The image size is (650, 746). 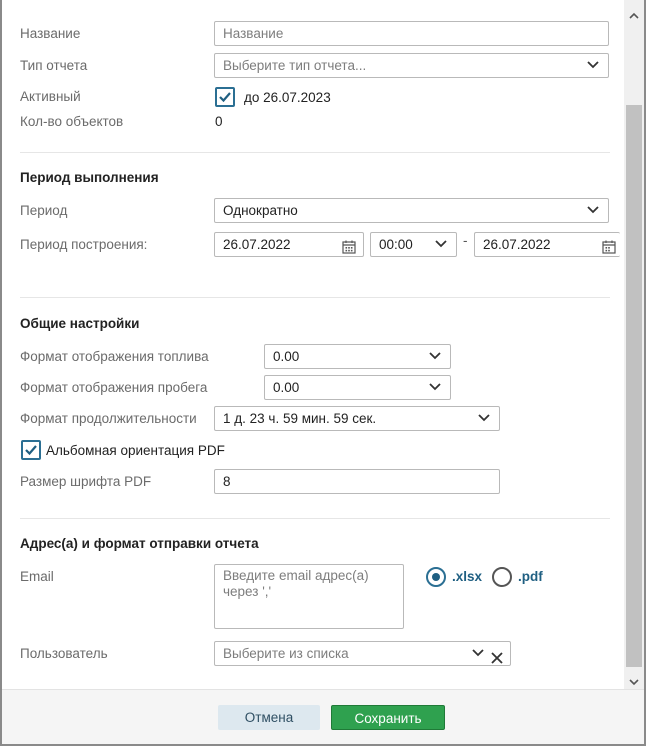 I want to click on format-pdf-label: .pdf, so click(x=530, y=576).